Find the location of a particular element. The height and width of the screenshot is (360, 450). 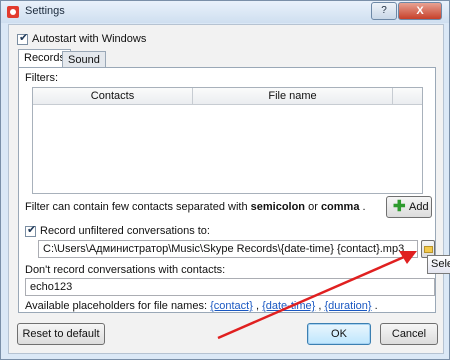

window-title: Settings is located at coordinates (45, 11).